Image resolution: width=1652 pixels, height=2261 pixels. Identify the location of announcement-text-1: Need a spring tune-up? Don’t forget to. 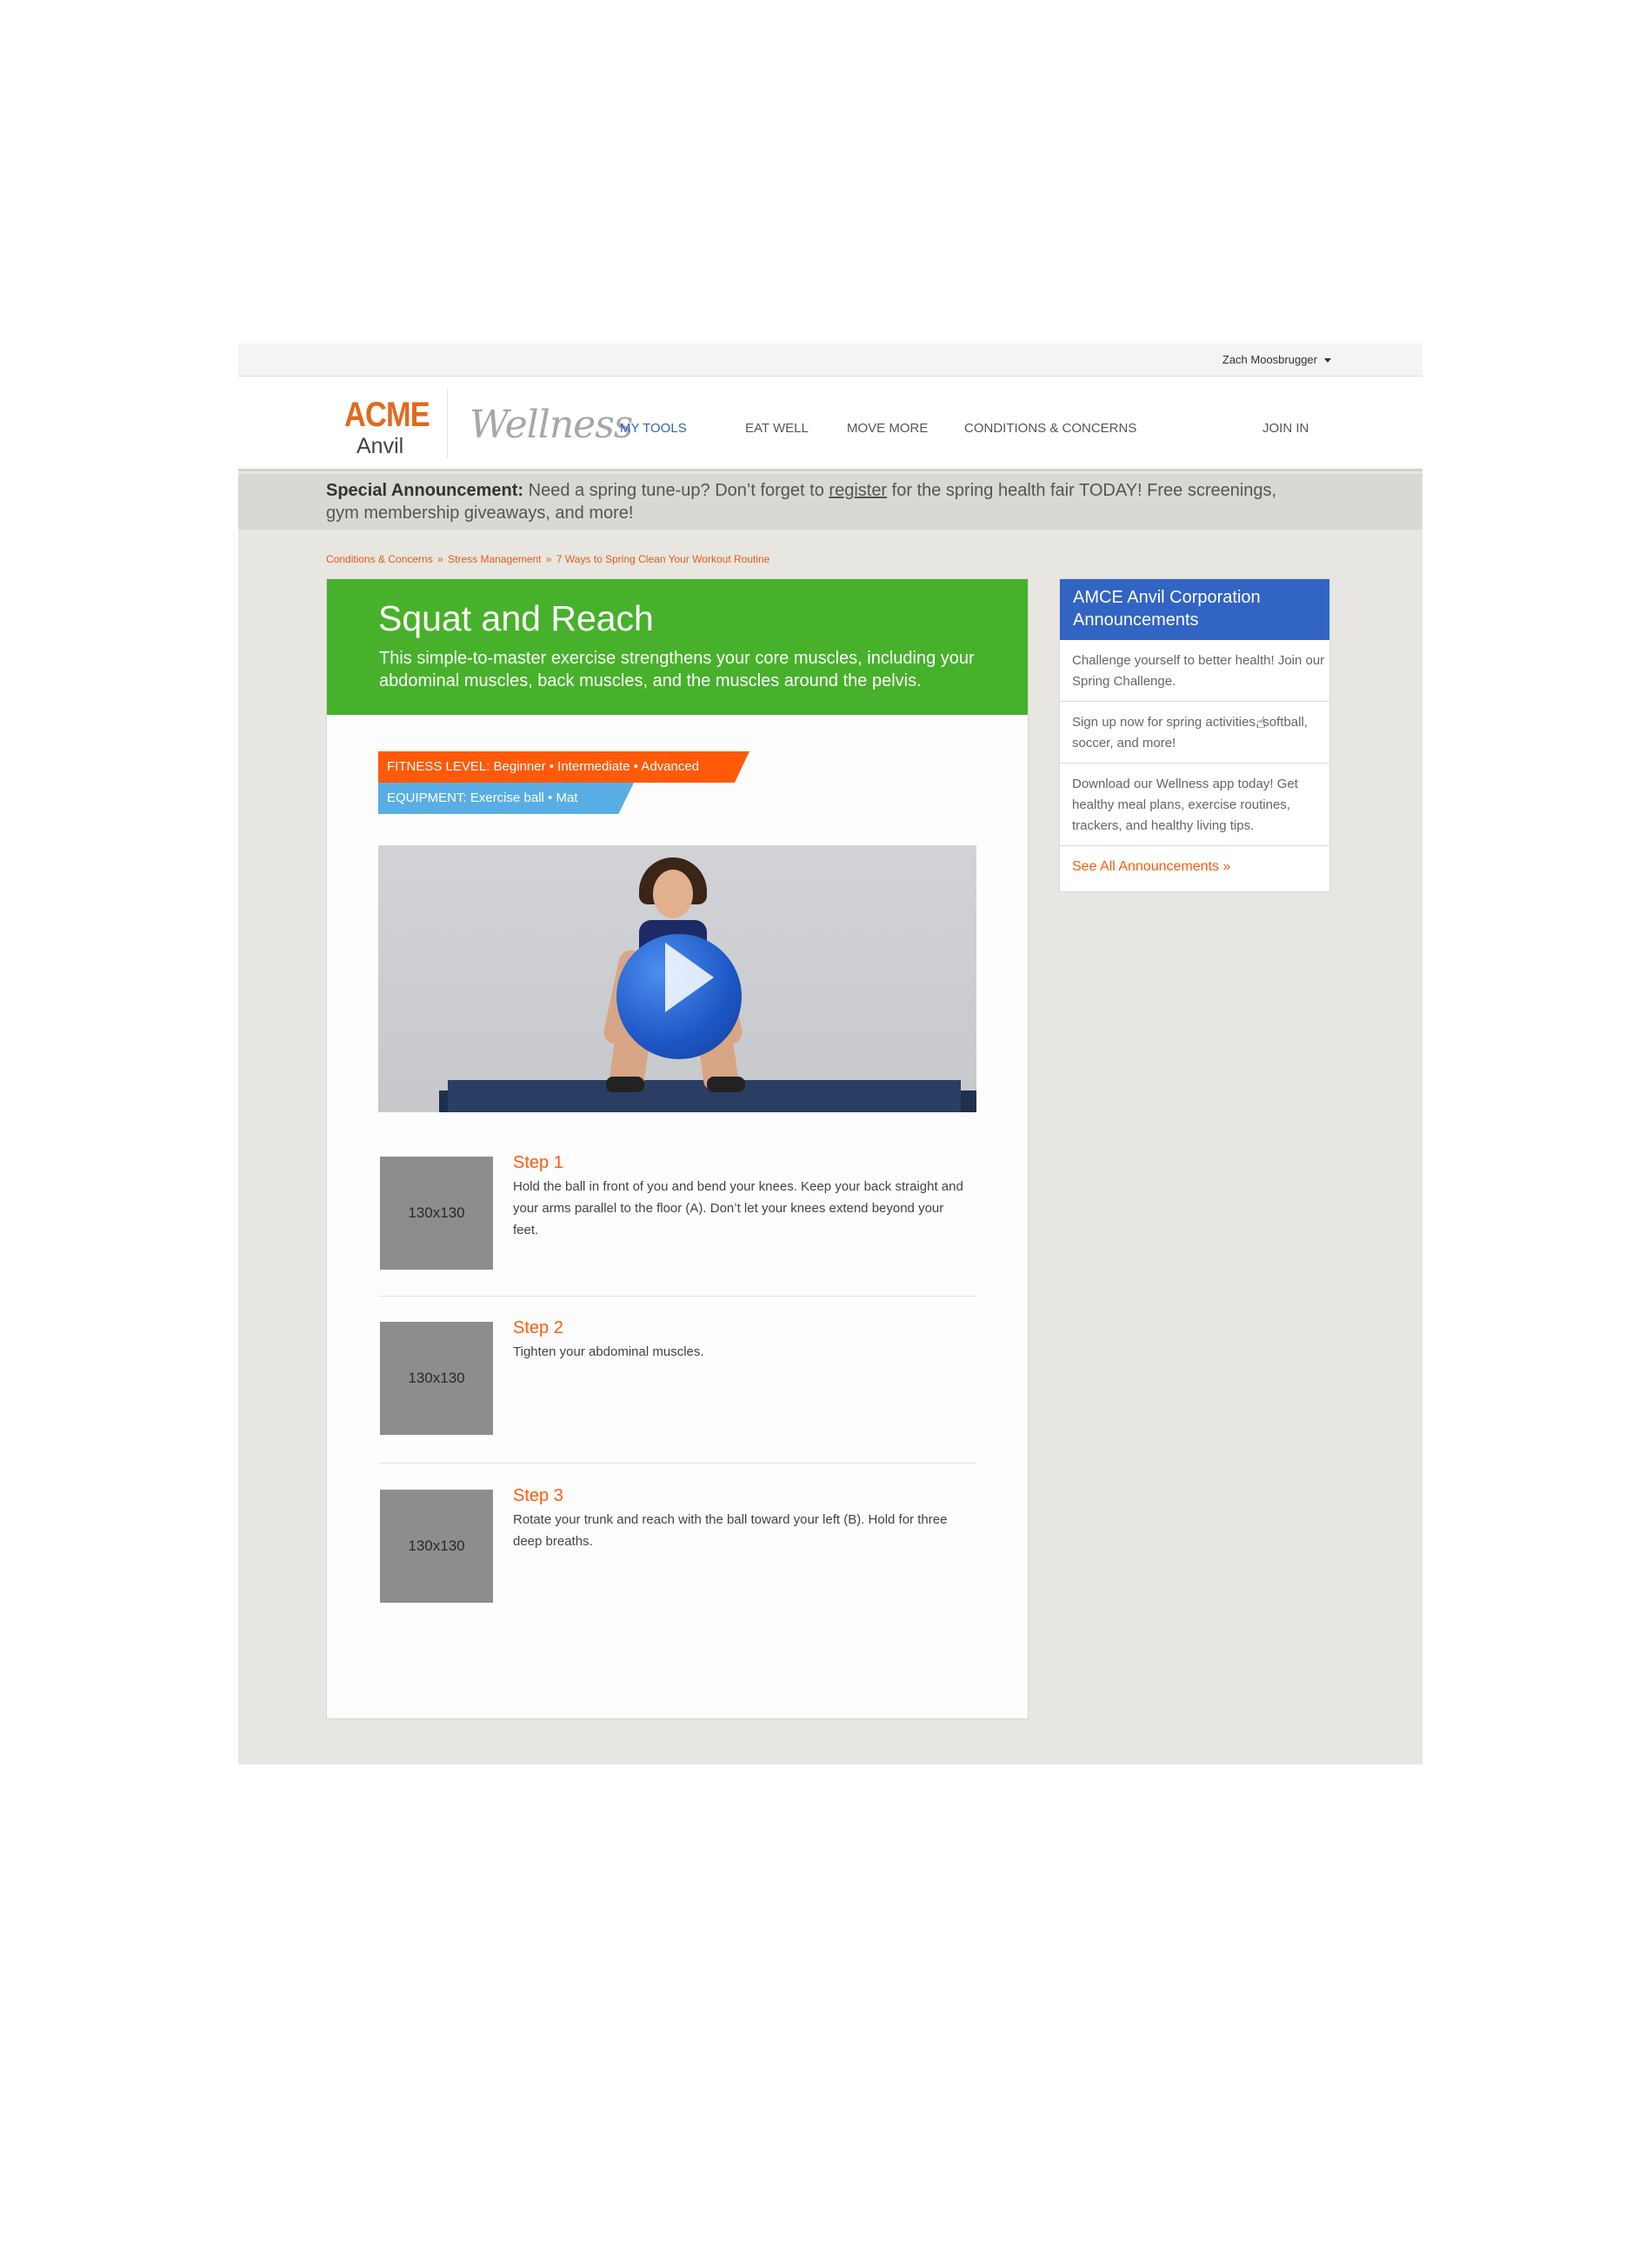
(676, 490).